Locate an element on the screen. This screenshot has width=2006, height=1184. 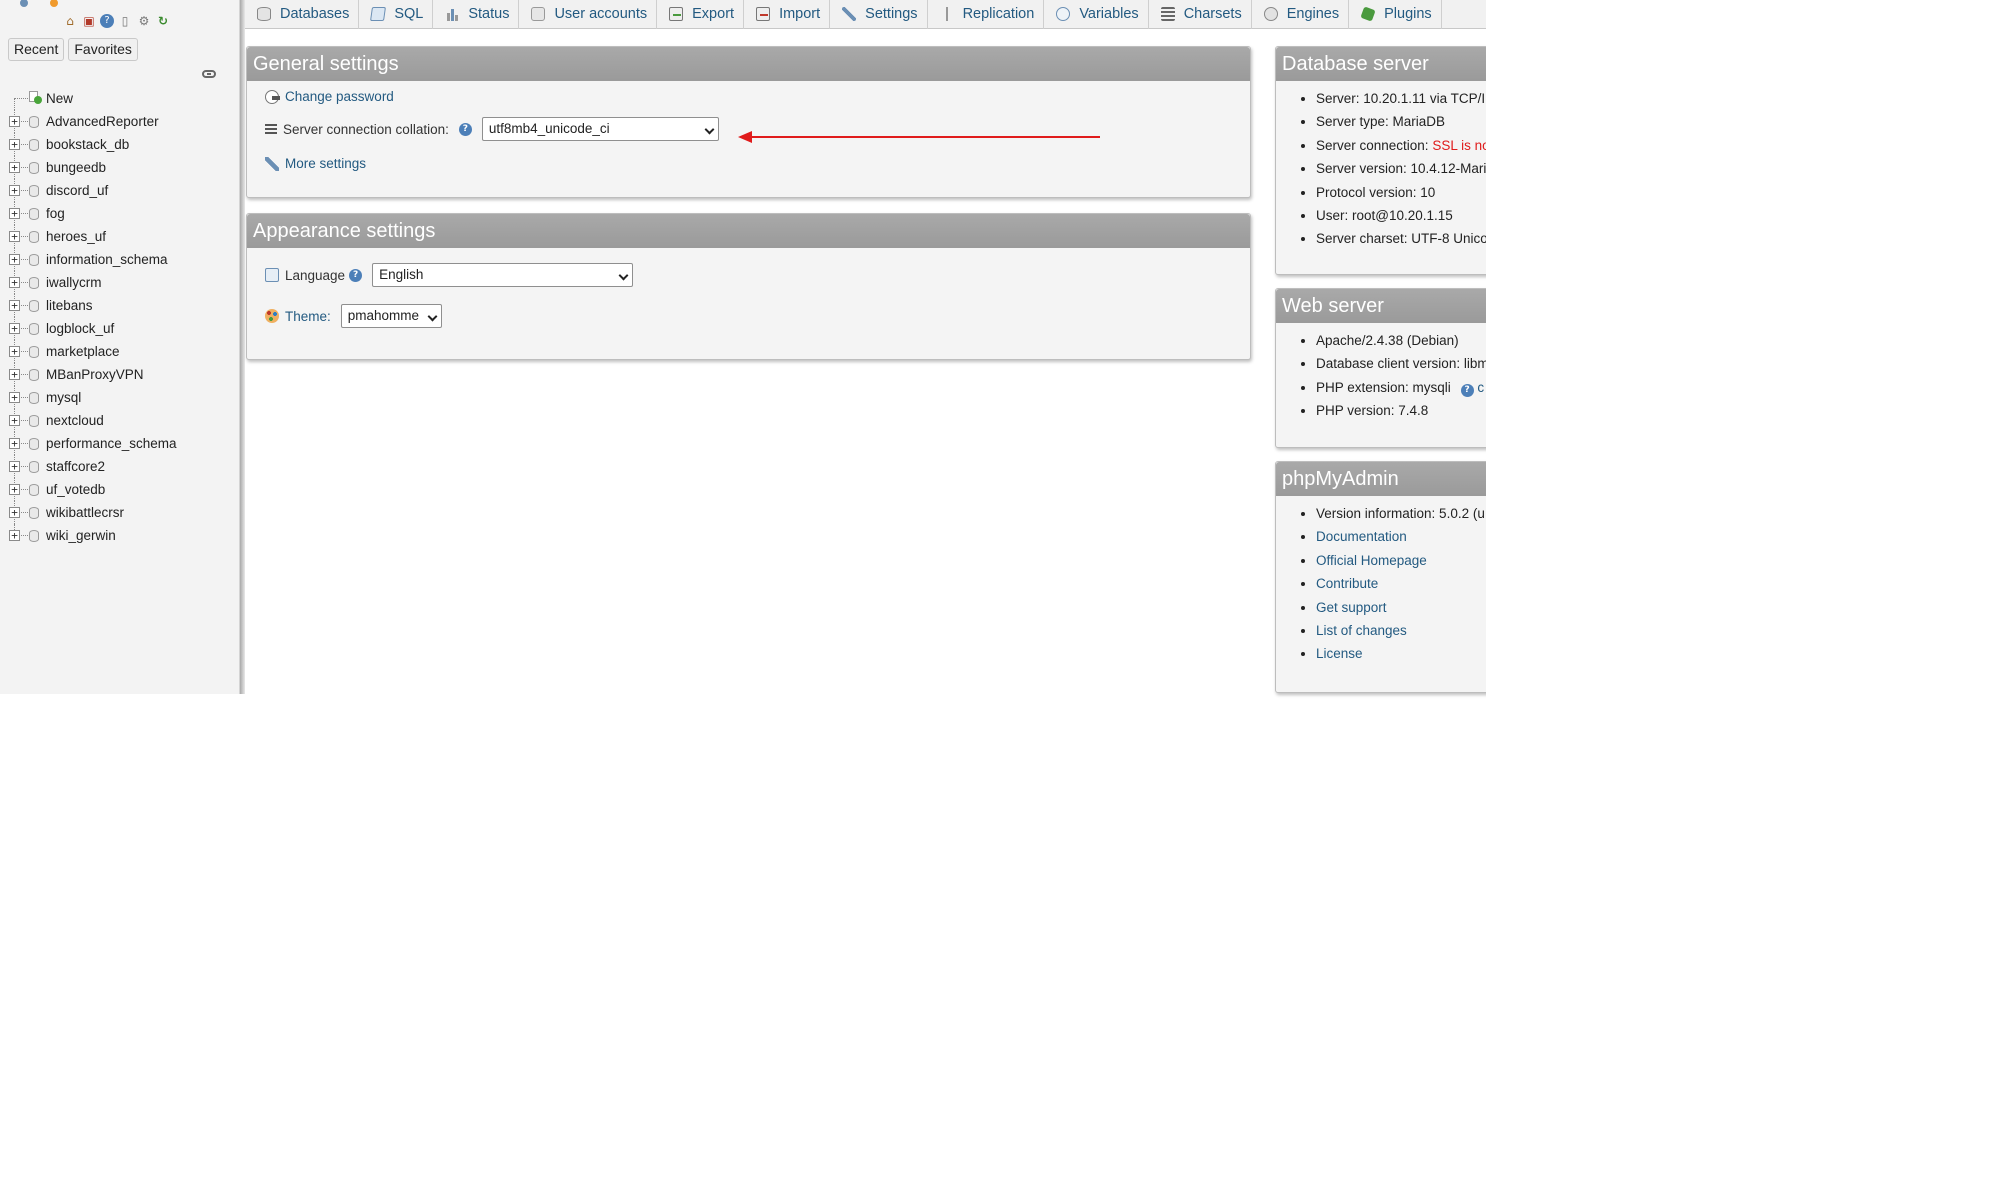
tree-item-database: + fog is located at coordinates (120, 213).